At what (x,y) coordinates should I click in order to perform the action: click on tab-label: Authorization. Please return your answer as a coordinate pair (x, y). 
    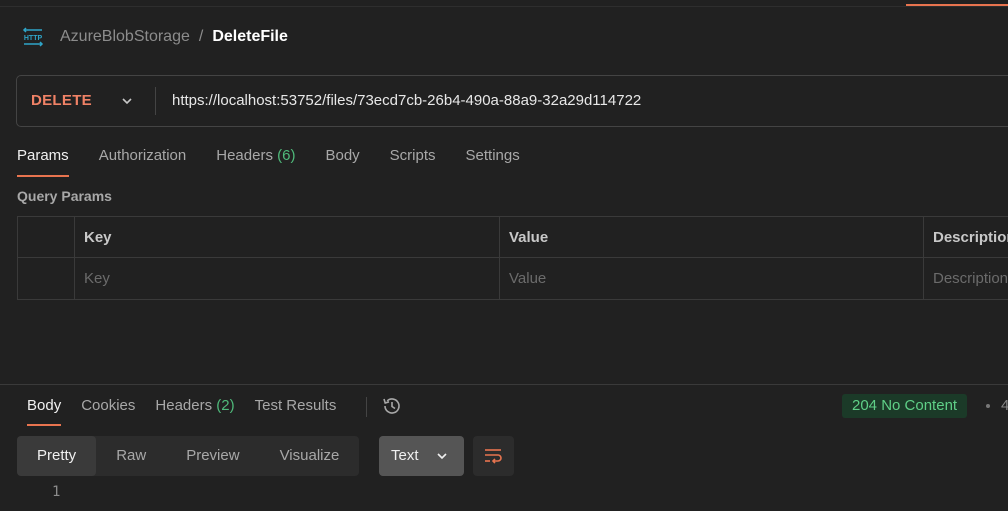
    Looking at the image, I should click on (142, 155).